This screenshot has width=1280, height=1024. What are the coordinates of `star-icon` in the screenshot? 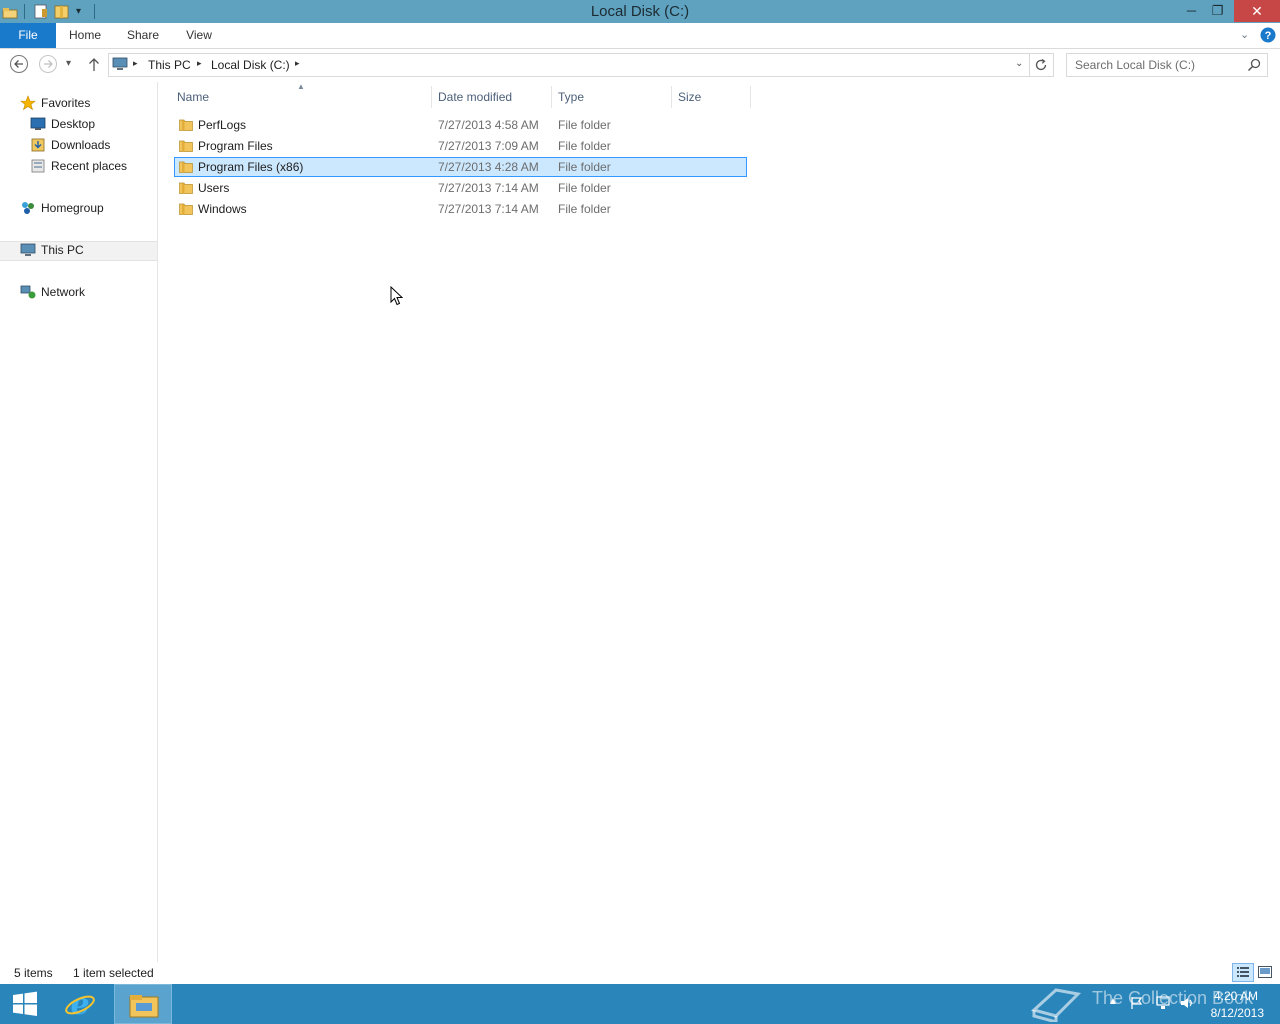 It's located at (28, 103).